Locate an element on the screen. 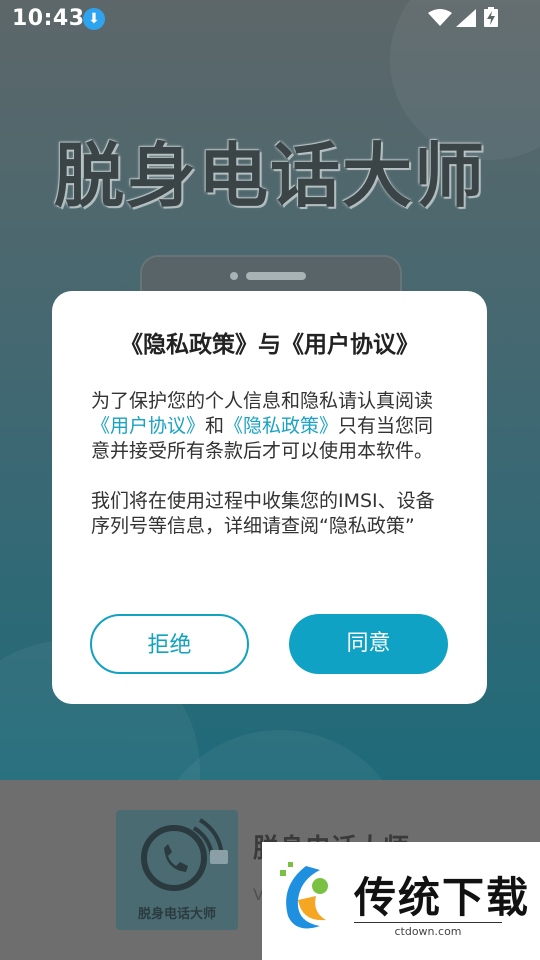 The image size is (540, 960). para1-and: 和 is located at coordinates (215, 426).